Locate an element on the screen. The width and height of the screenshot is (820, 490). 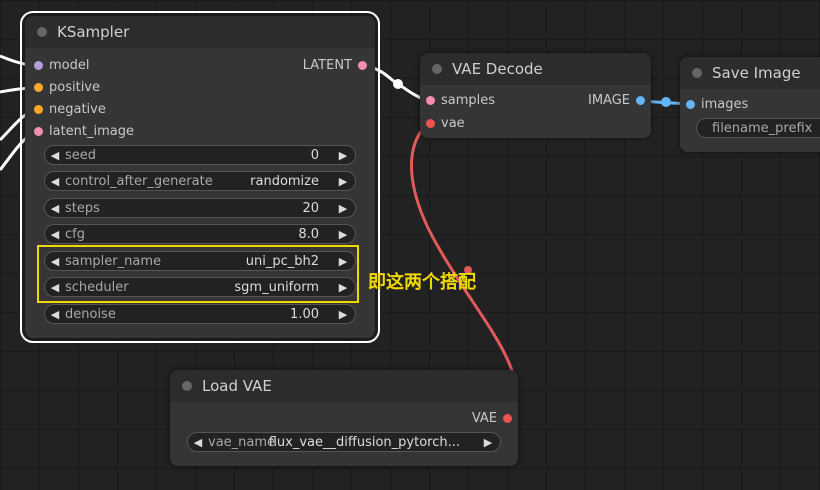
widget-value: 1.00 is located at coordinates (304, 314).